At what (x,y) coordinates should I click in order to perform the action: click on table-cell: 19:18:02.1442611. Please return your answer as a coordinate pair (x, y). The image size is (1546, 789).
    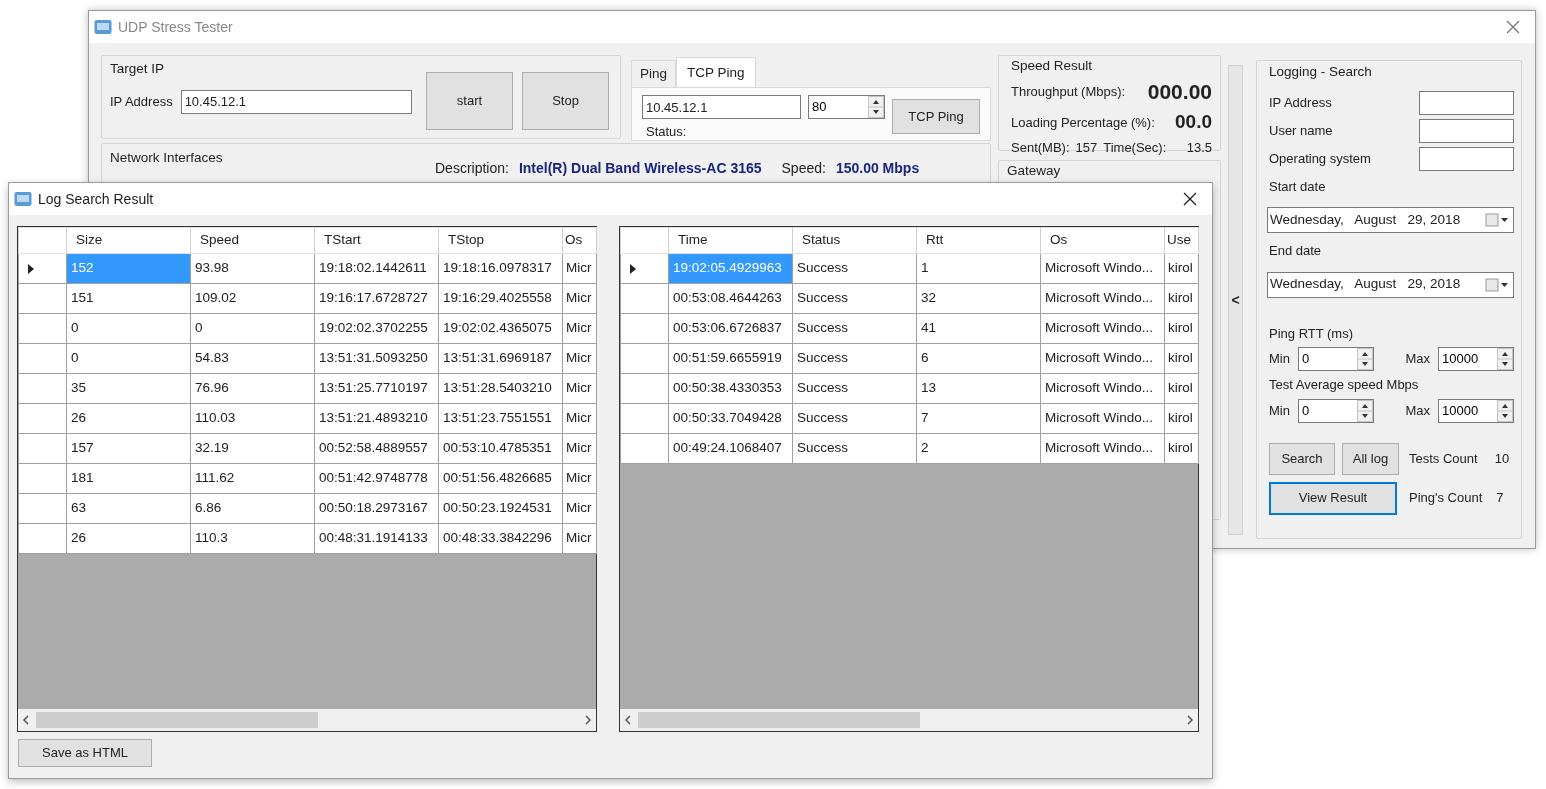
    Looking at the image, I should click on (376, 268).